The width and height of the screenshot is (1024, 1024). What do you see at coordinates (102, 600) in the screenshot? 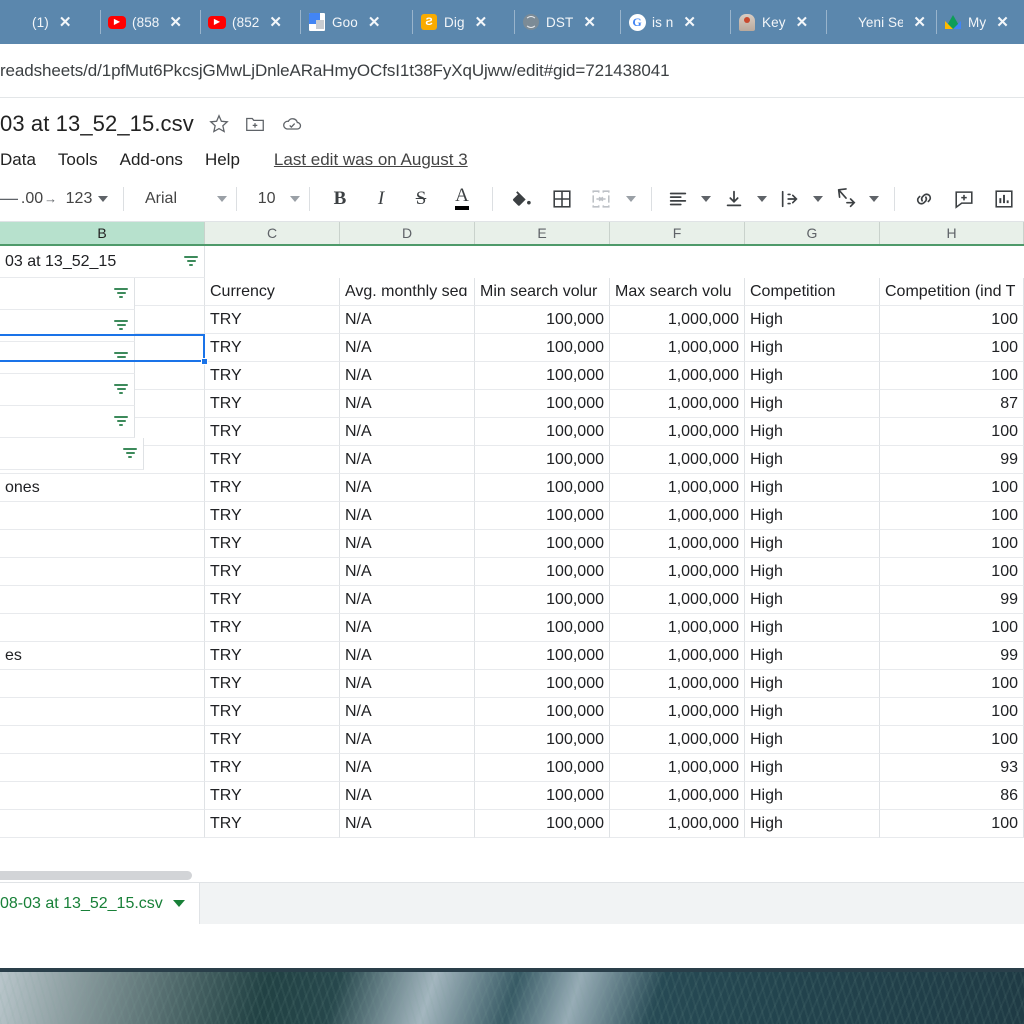
I see `cell-B11` at bounding box center [102, 600].